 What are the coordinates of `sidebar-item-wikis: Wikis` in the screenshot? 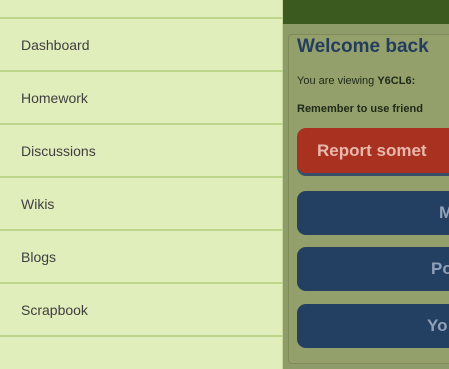 It's located at (141, 204).